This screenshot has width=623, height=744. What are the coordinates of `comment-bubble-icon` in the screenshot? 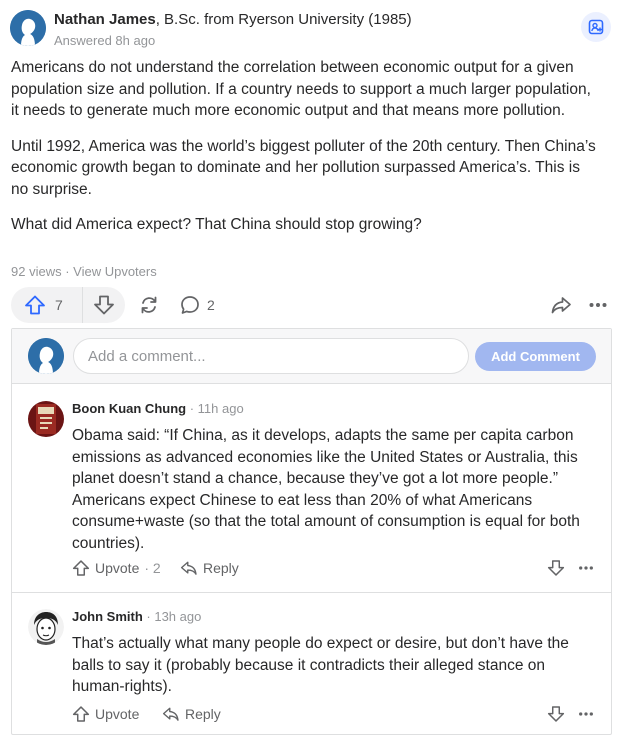 It's located at (190, 305).